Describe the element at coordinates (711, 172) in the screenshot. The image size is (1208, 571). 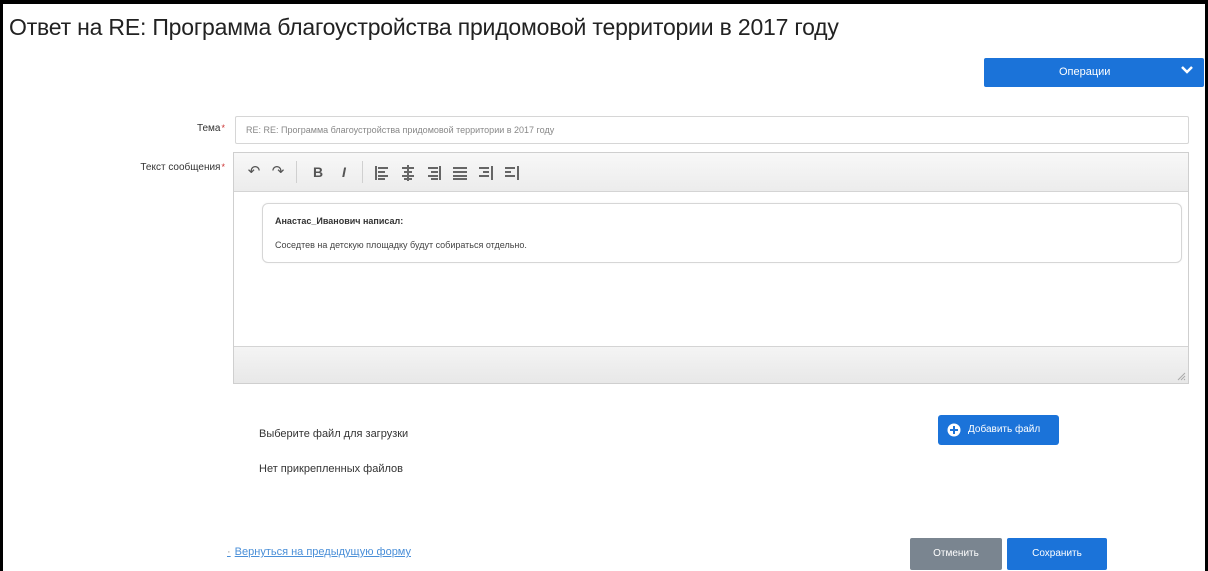
I see `editor-toolbar: ↶ ↷ B I` at that location.